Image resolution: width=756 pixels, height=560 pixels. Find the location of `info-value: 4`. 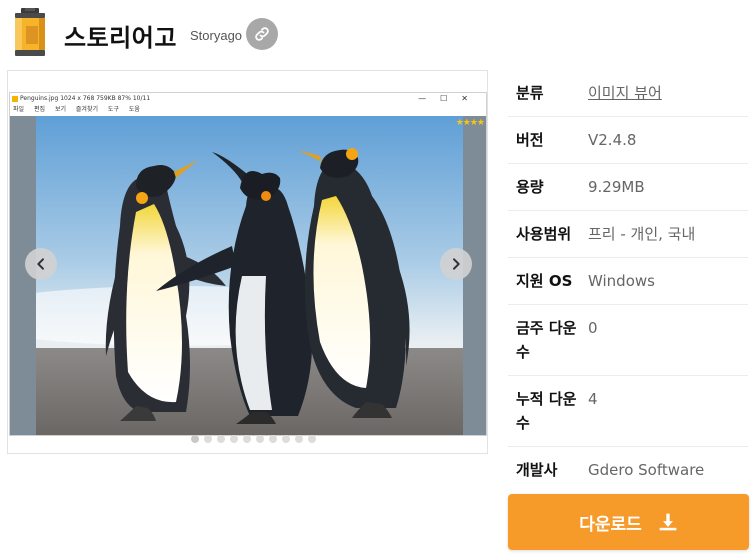

info-value: 4 is located at coordinates (593, 399).